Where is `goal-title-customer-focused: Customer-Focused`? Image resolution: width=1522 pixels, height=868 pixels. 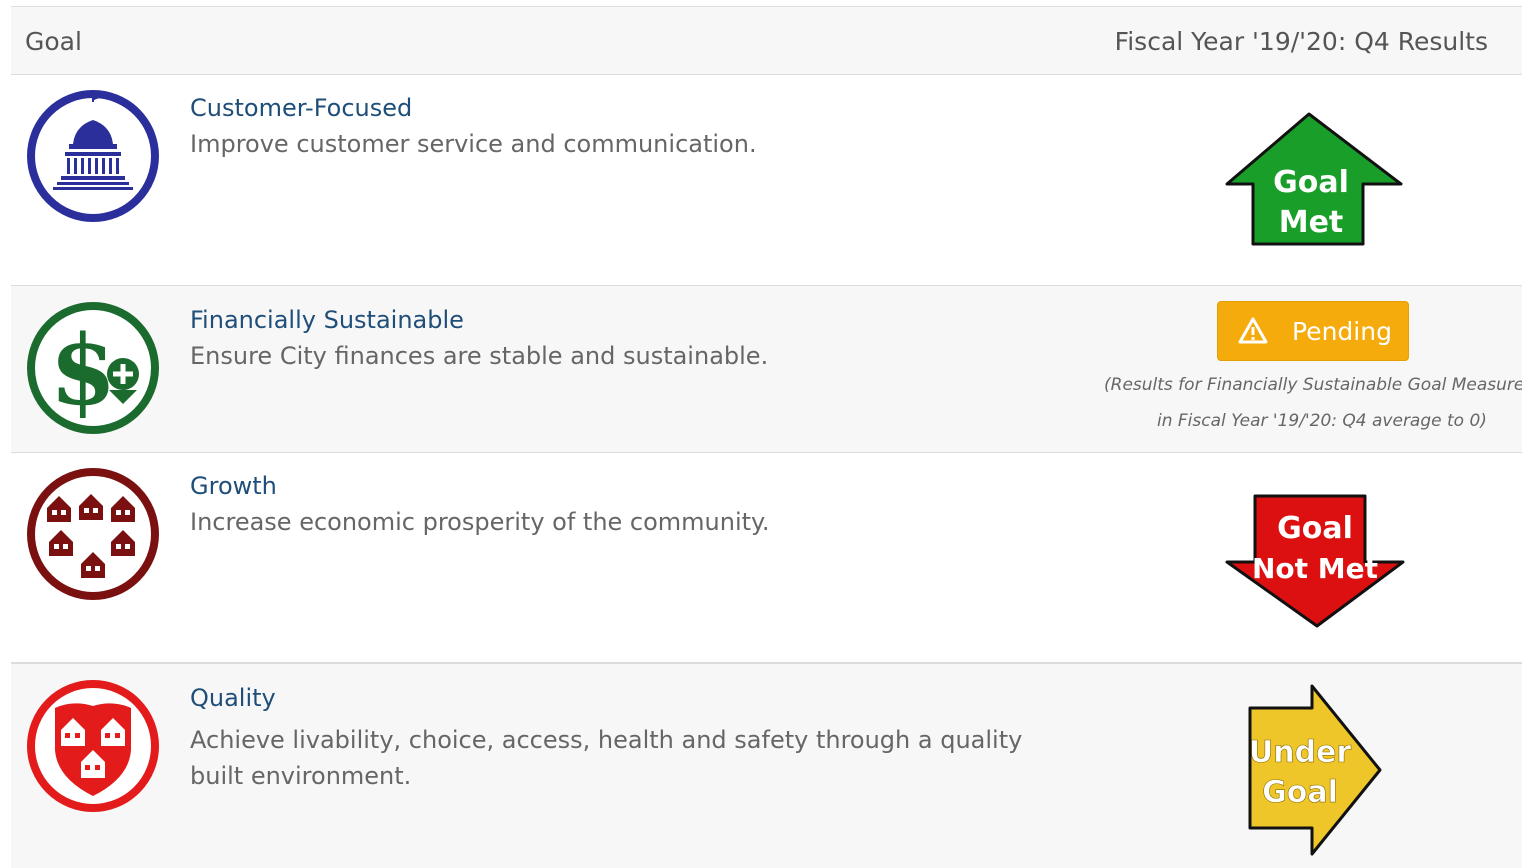
goal-title-customer-focused: Customer-Focused is located at coordinates (301, 108).